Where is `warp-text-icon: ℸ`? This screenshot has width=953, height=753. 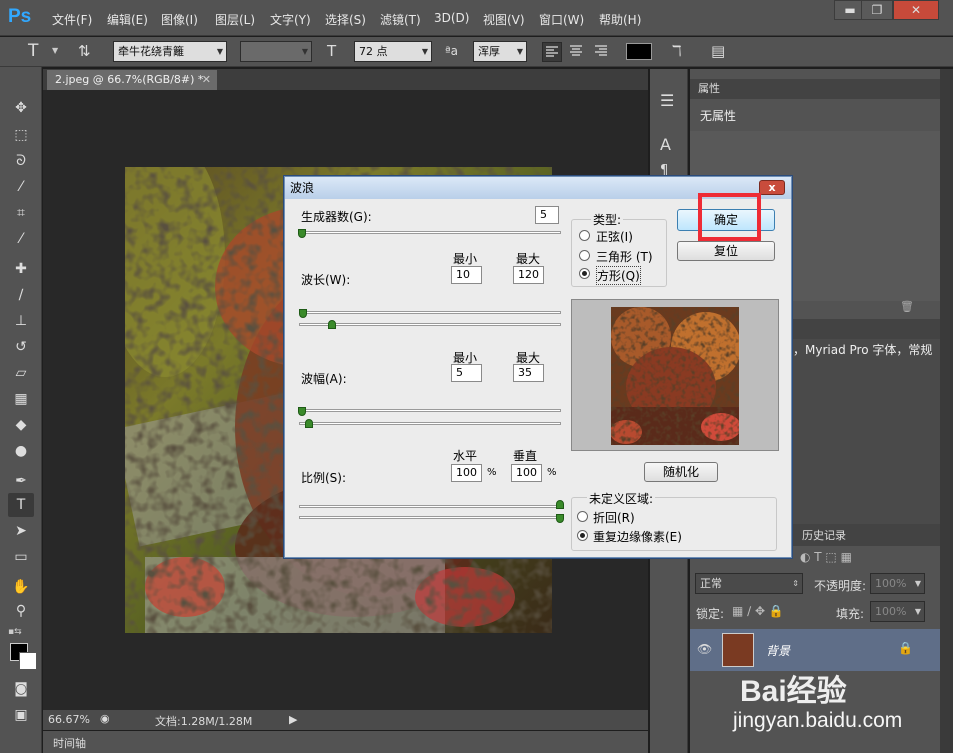
warp-text-icon: ℸ is located at coordinates (677, 51).